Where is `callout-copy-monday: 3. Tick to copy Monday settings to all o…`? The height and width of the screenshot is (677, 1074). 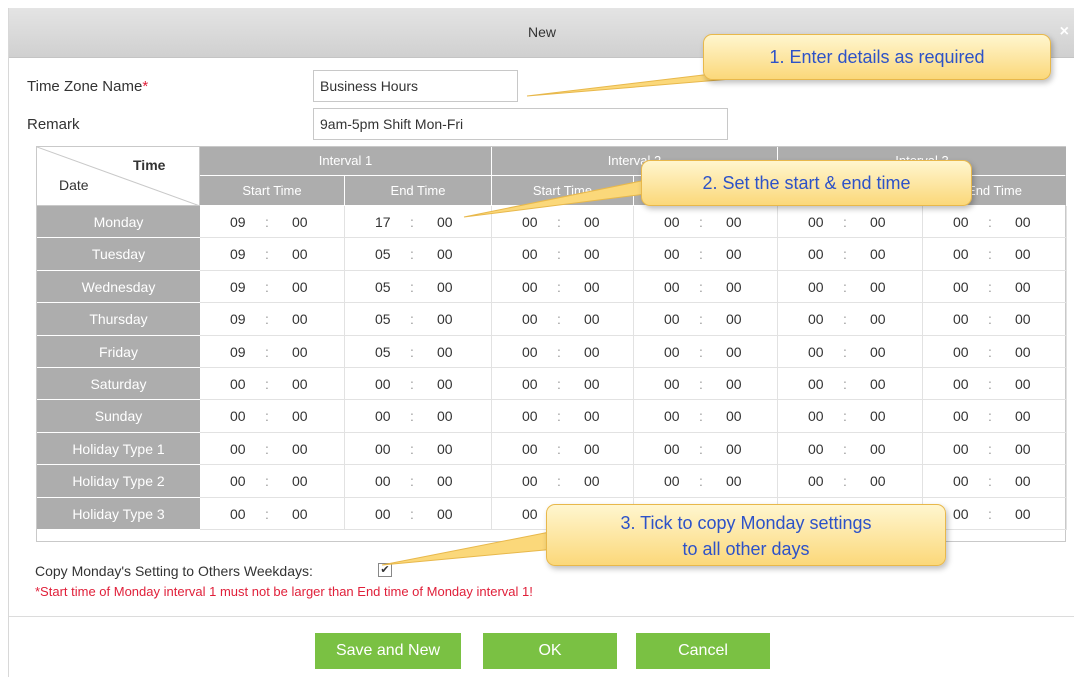 callout-copy-monday: 3. Tick to copy Monday settings to all o… is located at coordinates (746, 535).